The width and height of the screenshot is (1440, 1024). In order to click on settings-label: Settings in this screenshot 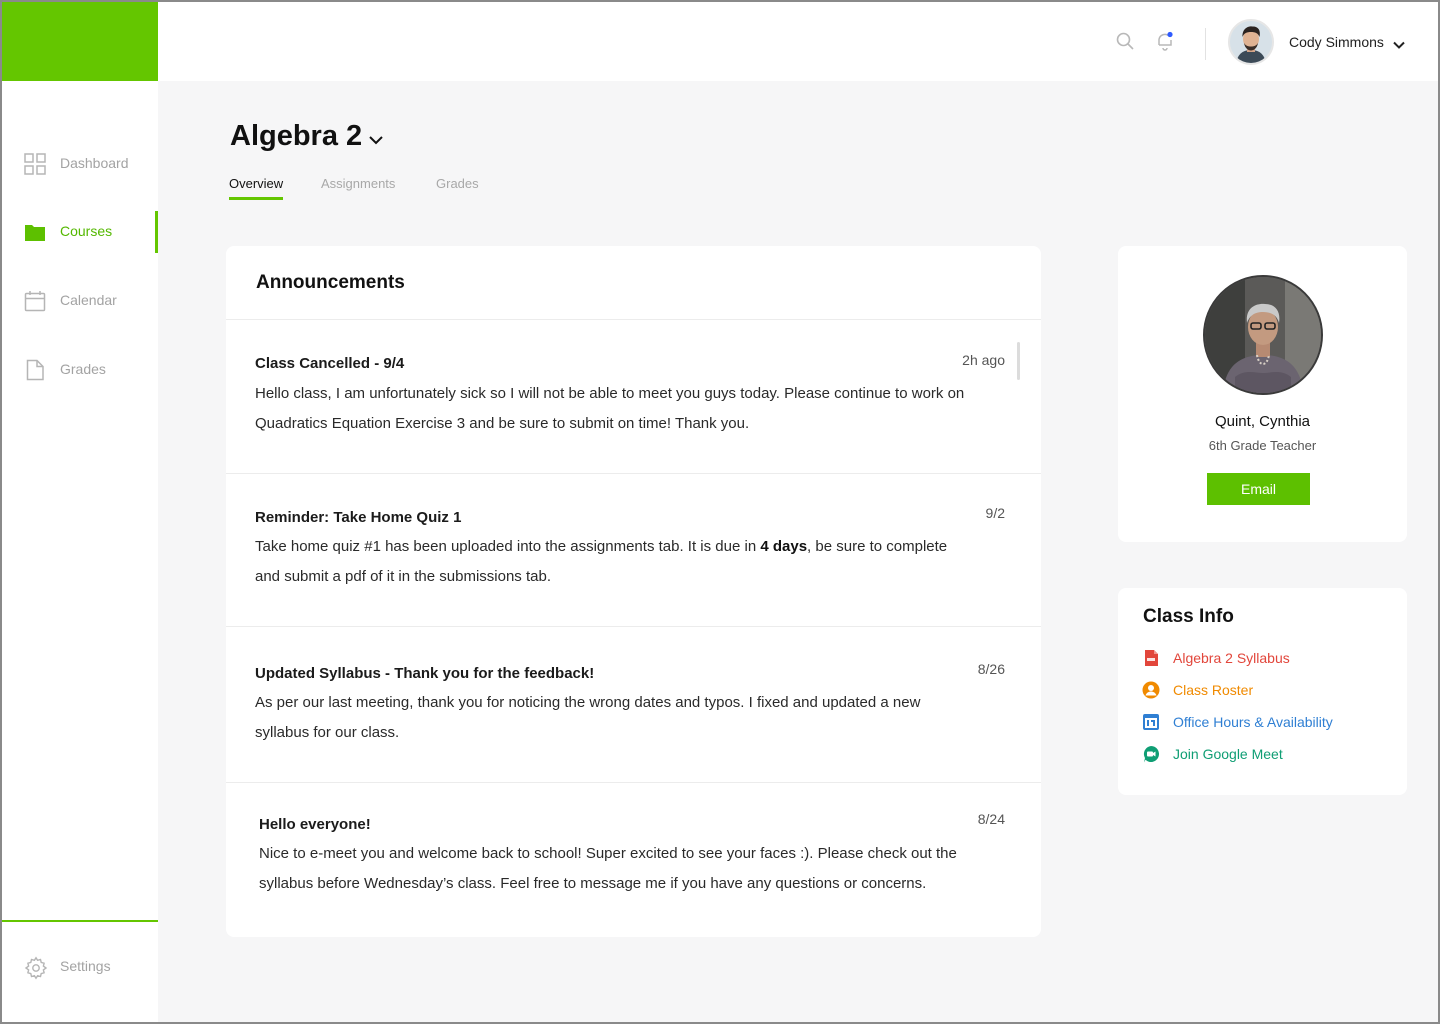, I will do `click(85, 966)`.